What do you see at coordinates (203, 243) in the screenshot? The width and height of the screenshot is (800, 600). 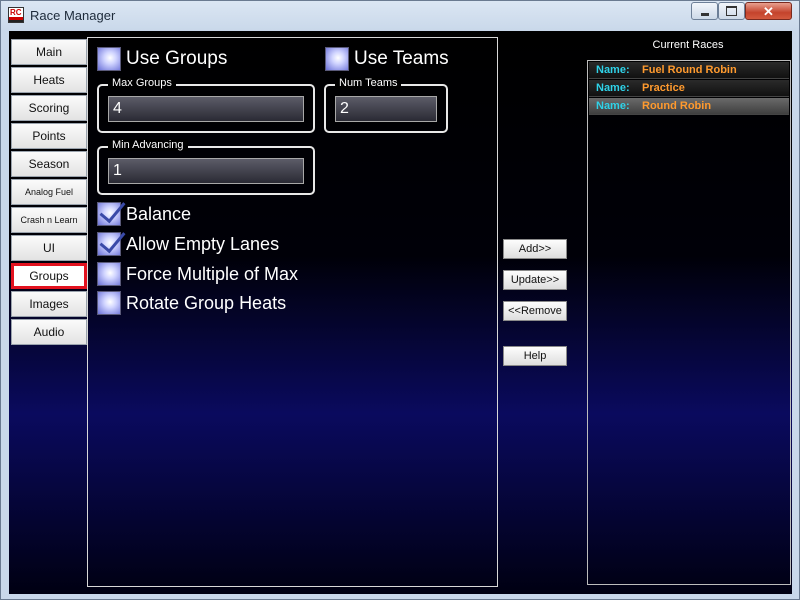 I see `allow-empty-lanes-label: Allow Empty Lanes` at bounding box center [203, 243].